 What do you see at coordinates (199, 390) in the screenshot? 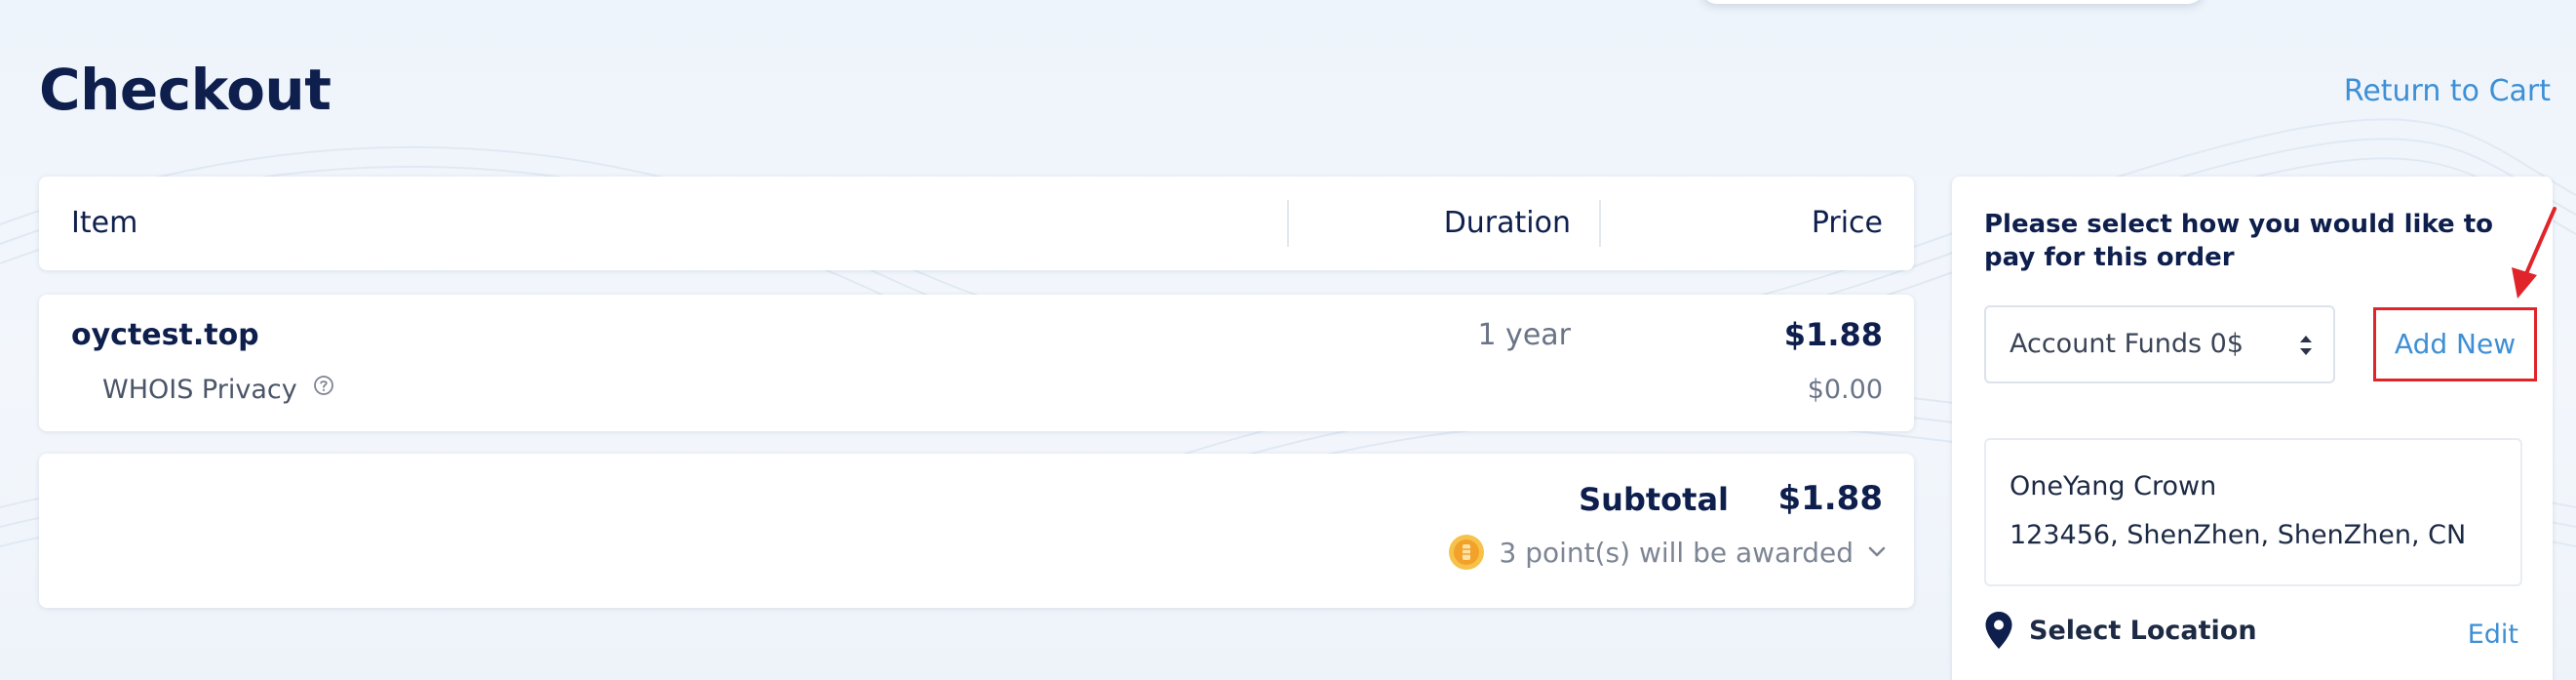
I see `addon-label: WHOIS Privacy` at bounding box center [199, 390].